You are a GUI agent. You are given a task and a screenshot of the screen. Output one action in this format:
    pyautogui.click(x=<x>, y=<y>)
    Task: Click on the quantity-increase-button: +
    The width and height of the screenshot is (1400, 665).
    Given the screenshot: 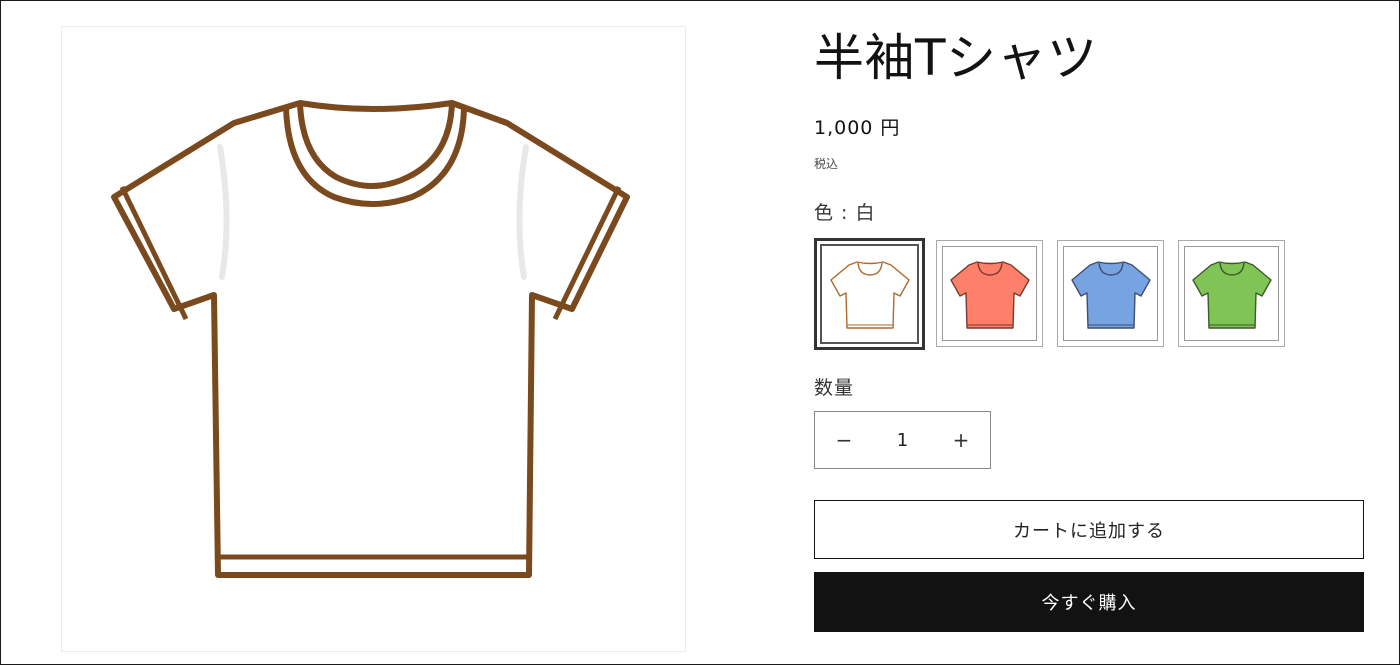 What is the action you would take?
    pyautogui.click(x=961, y=440)
    